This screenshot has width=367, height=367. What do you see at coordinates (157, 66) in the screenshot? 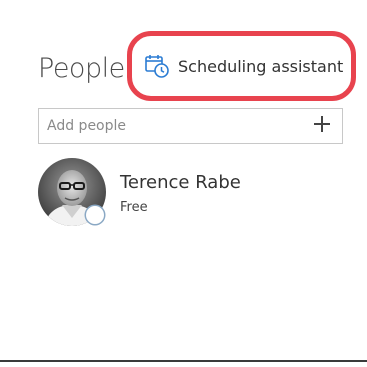
I see `calendar-clock-icon` at bounding box center [157, 66].